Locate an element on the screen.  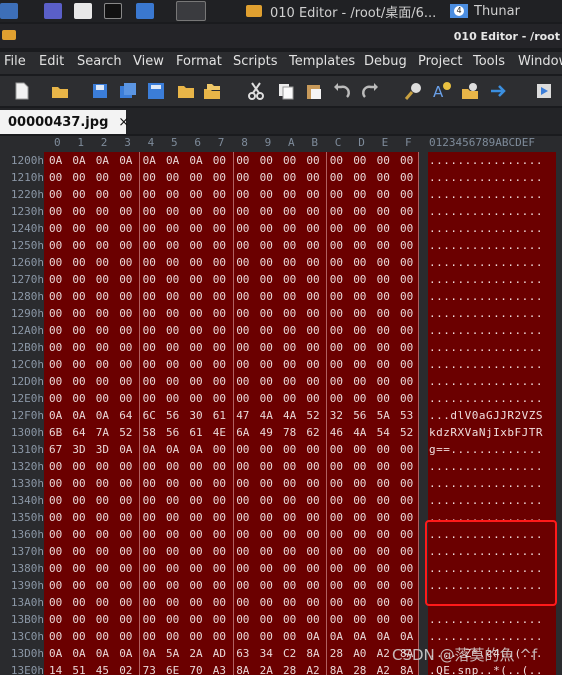
open-folder-icon is located at coordinates (60, 91).